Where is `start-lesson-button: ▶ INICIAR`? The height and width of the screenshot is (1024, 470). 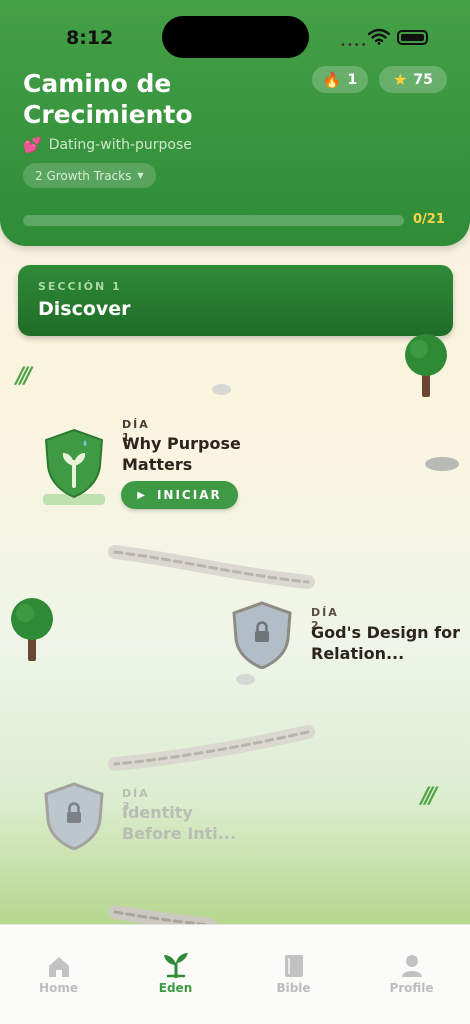 start-lesson-button: ▶ INICIAR is located at coordinates (179, 495).